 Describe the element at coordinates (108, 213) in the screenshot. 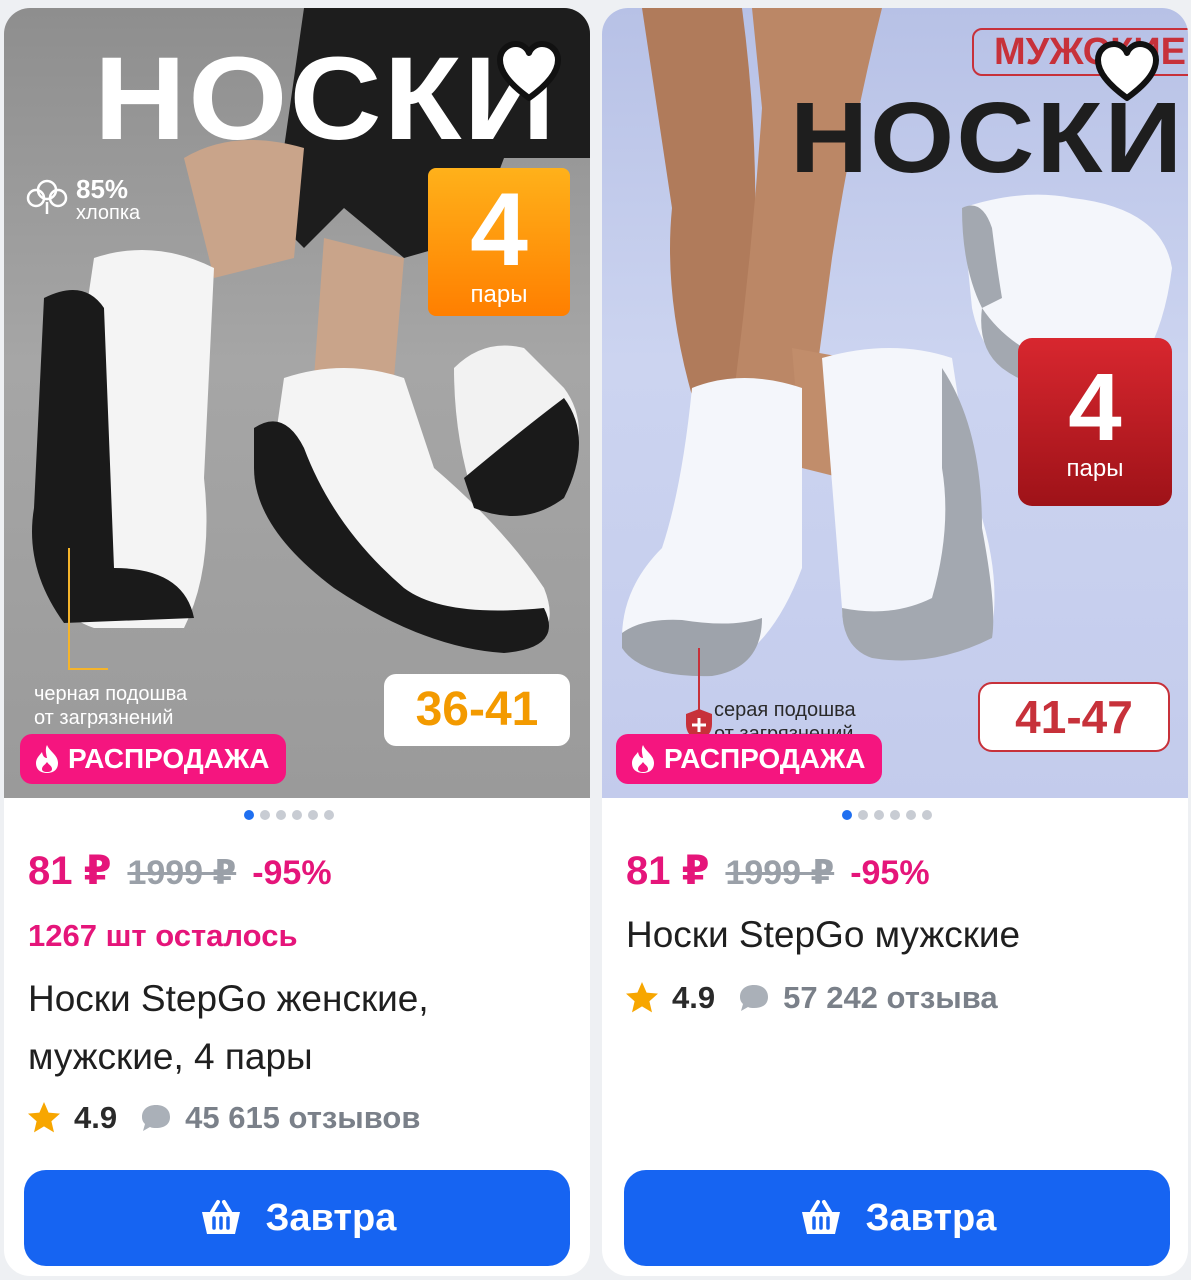

I see `cotton-label: хлопка` at that location.